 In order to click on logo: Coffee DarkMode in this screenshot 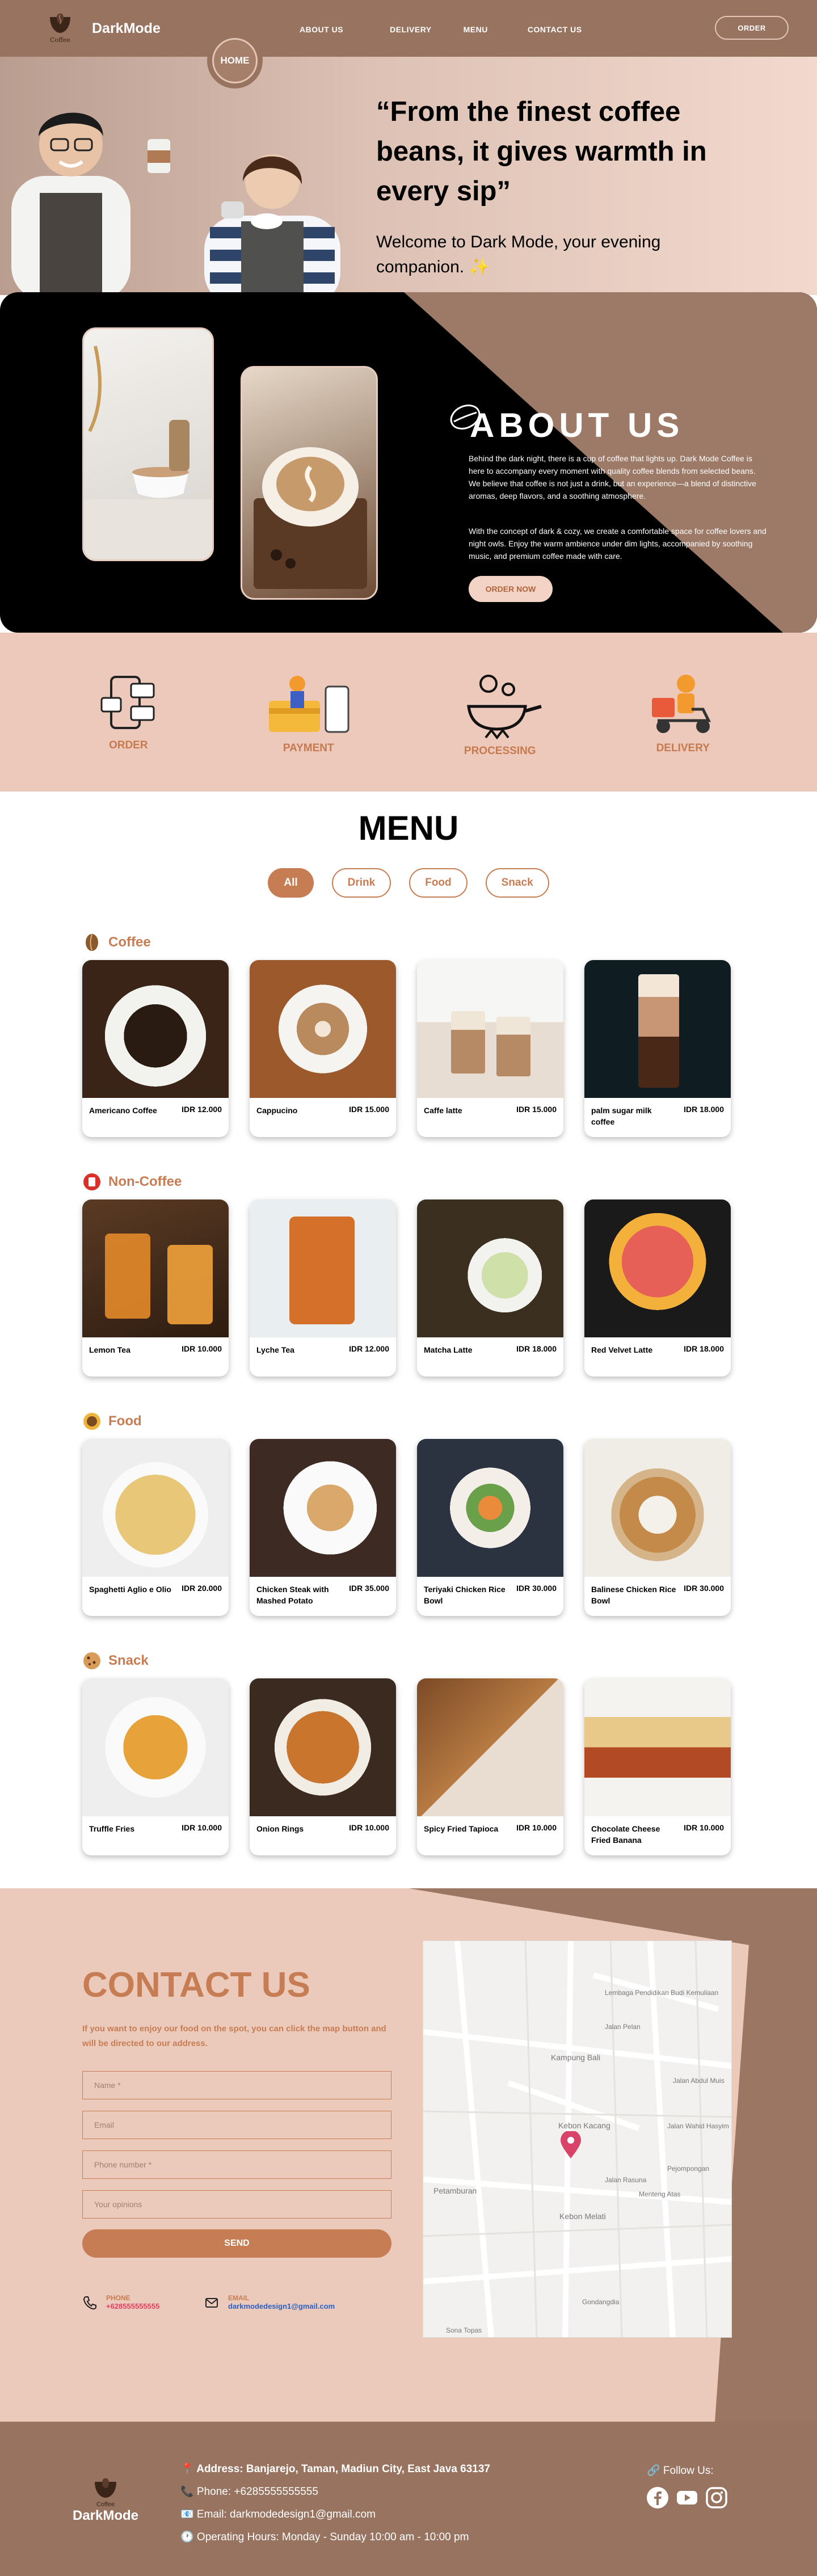, I will do `click(103, 28)`.